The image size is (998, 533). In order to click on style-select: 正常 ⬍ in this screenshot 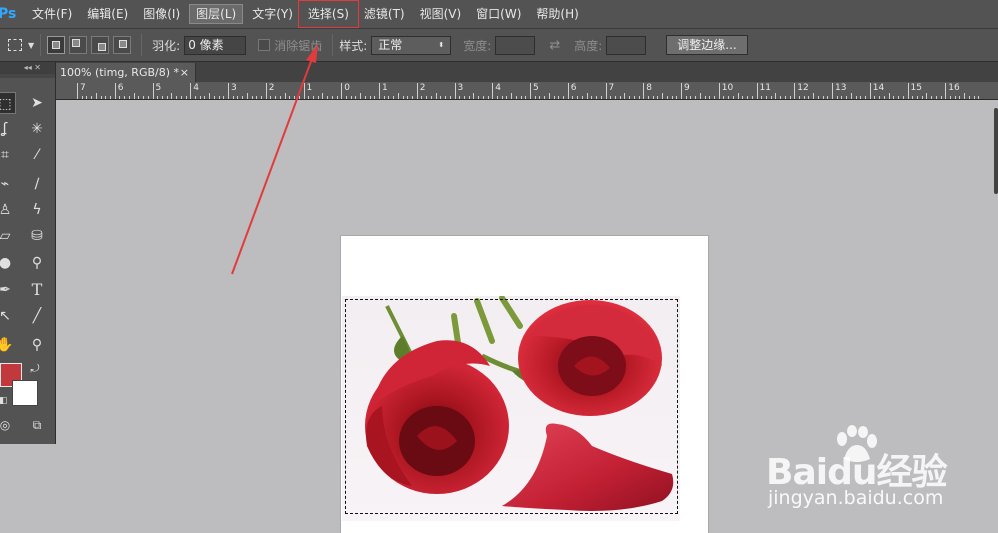, I will do `click(411, 45)`.